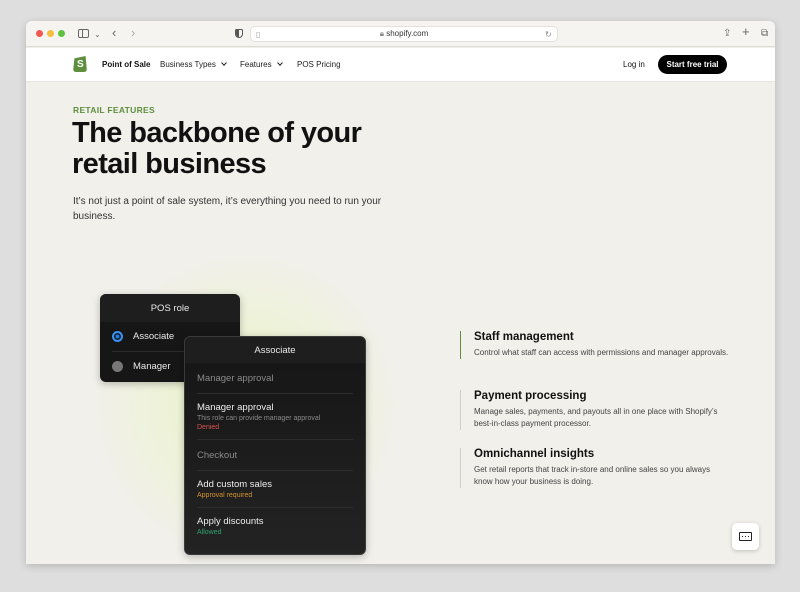 The height and width of the screenshot is (592, 800). What do you see at coordinates (727, 34) in the screenshot?
I see `share-icon: ⇪` at bounding box center [727, 34].